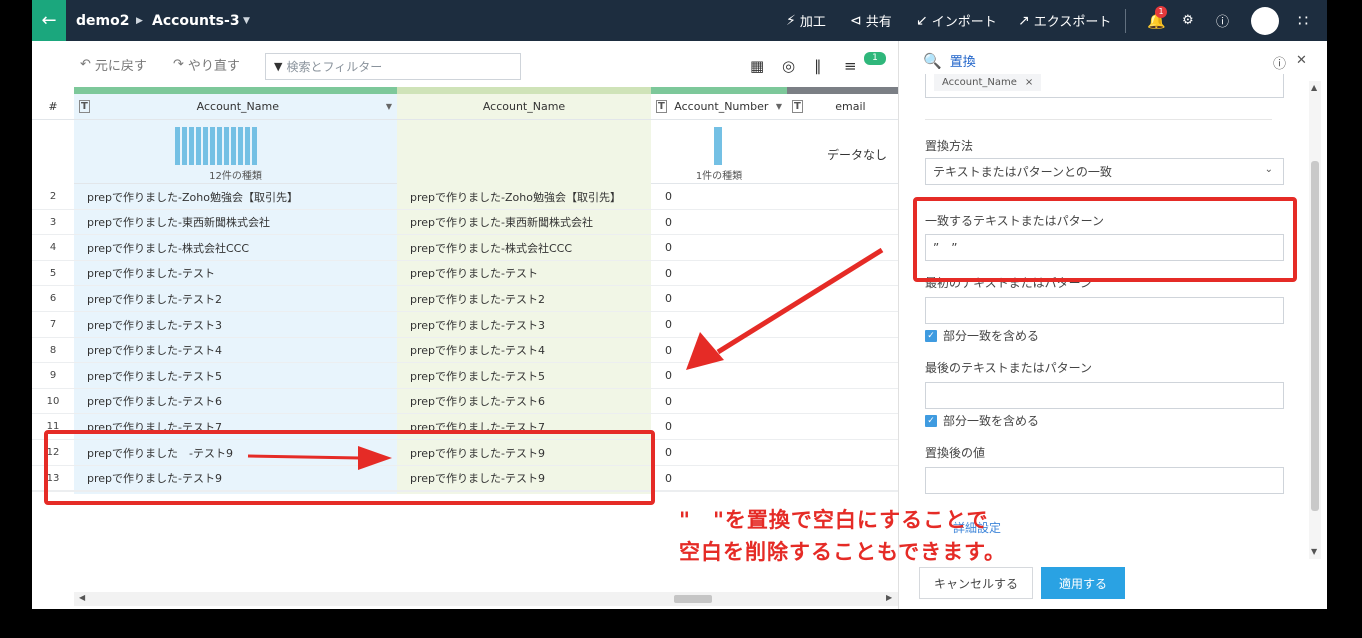  What do you see at coordinates (53, 107) in the screenshot?
I see `rownum-header: #` at bounding box center [53, 107].